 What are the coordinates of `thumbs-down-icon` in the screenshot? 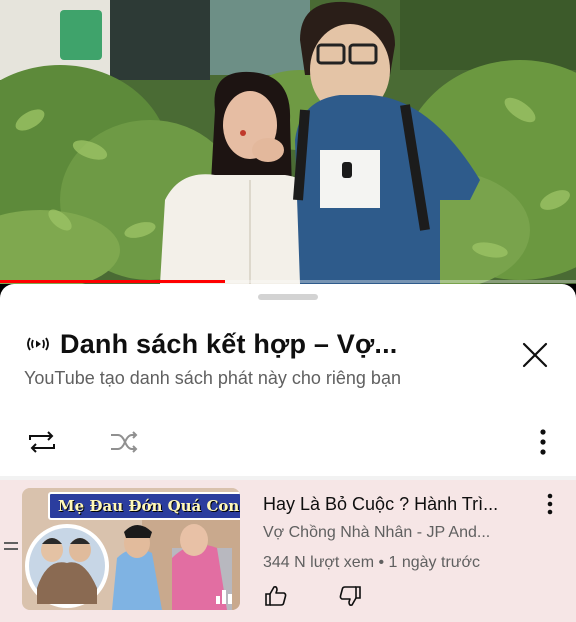 It's located at (350, 596).